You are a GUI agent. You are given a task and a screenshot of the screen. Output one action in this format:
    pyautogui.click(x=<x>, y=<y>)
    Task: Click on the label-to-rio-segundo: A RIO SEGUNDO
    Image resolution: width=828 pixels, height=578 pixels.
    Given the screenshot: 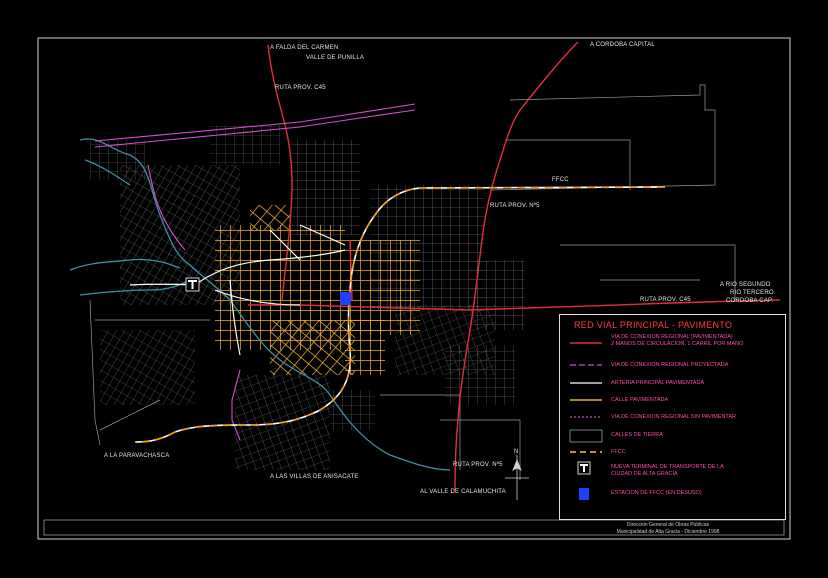 What is the action you would take?
    pyautogui.click(x=745, y=285)
    